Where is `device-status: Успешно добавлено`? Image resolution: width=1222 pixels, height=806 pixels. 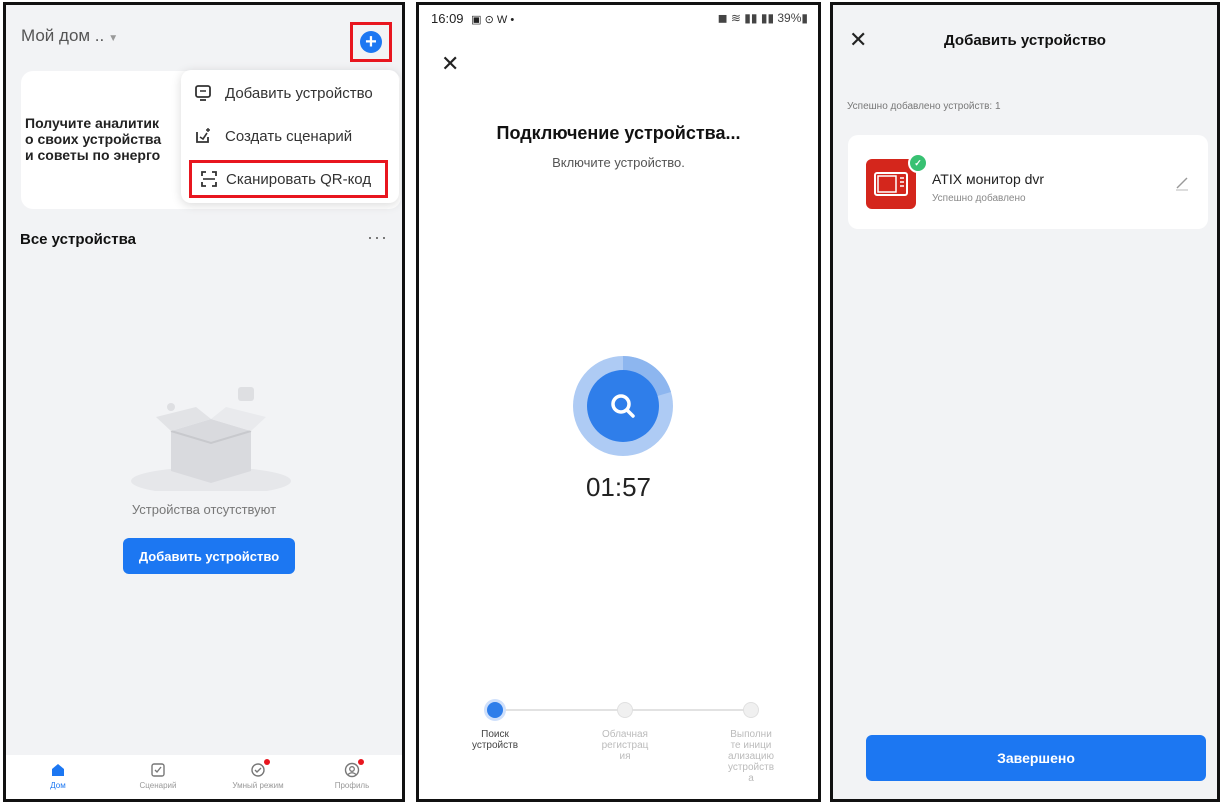
device-status: Успешно добавлено is located at coordinates (979, 198).